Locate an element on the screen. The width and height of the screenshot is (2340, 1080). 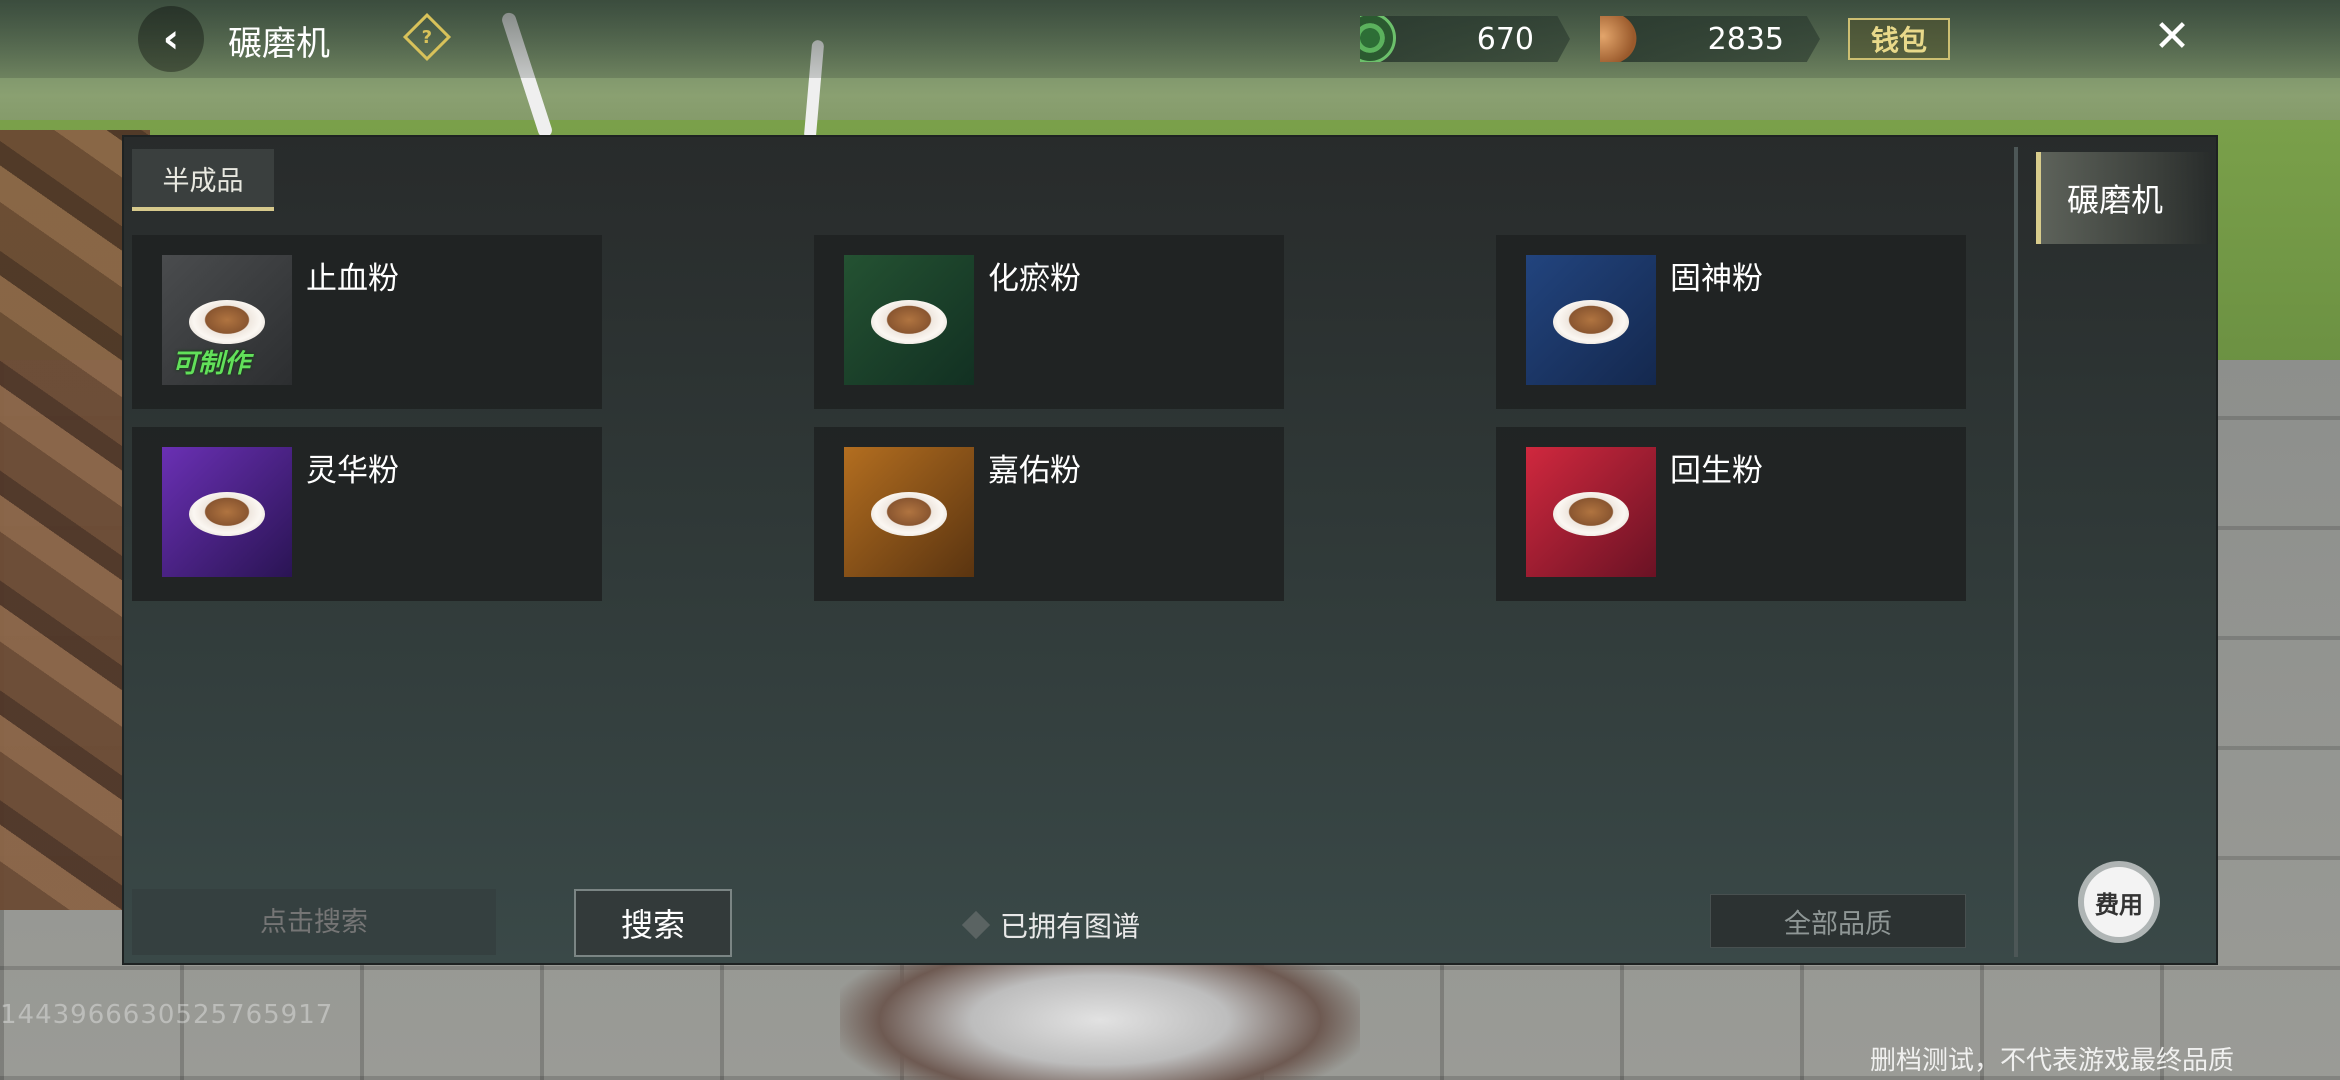
recipe-card: 嘉佑粉 is located at coordinates (1049, 514).